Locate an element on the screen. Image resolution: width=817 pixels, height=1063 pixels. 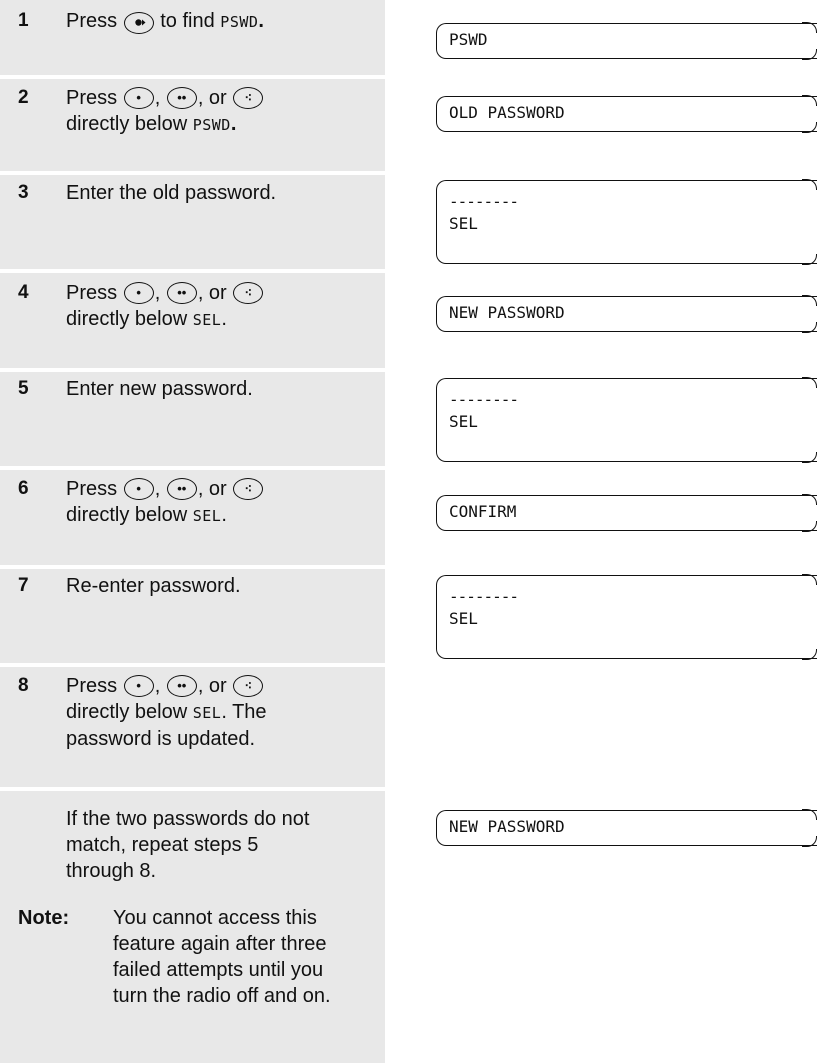
step-number: 7 is located at coordinates (23, 585).